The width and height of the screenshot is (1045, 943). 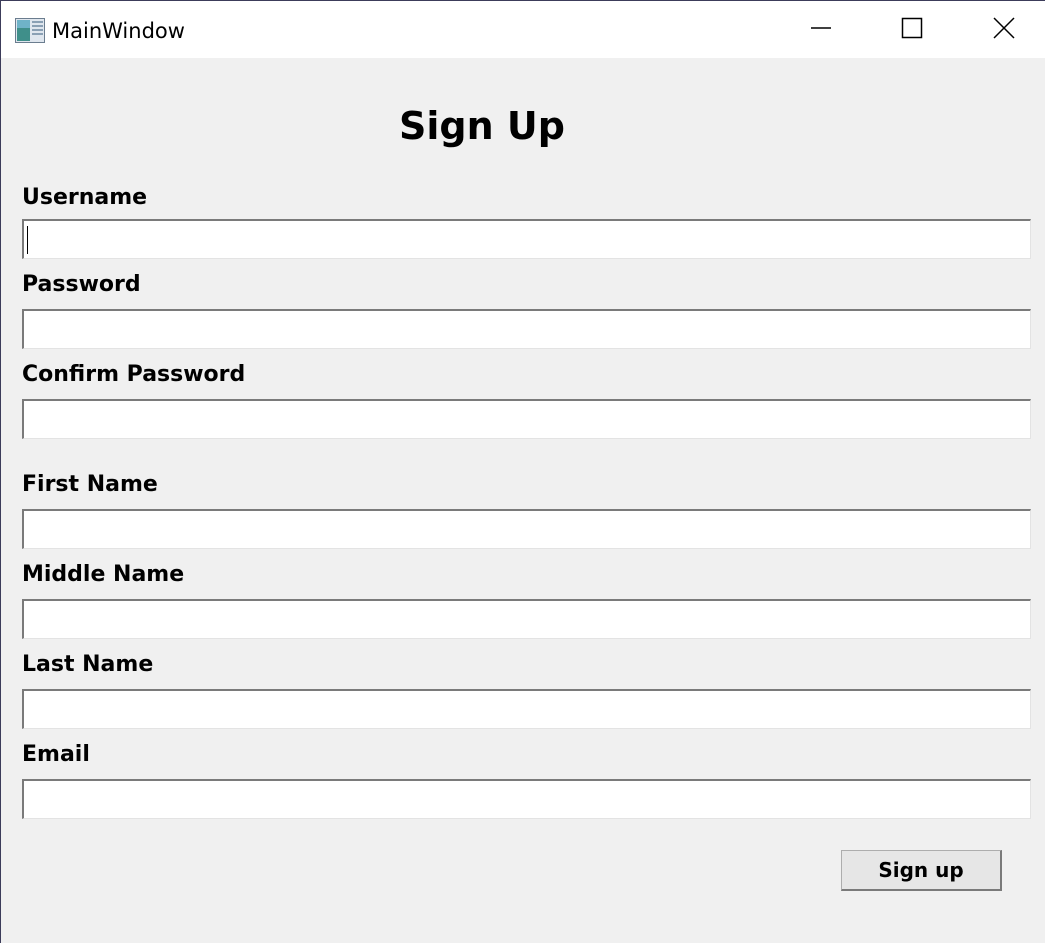 What do you see at coordinates (523, 29) in the screenshot?
I see `title-bar: MainWindow` at bounding box center [523, 29].